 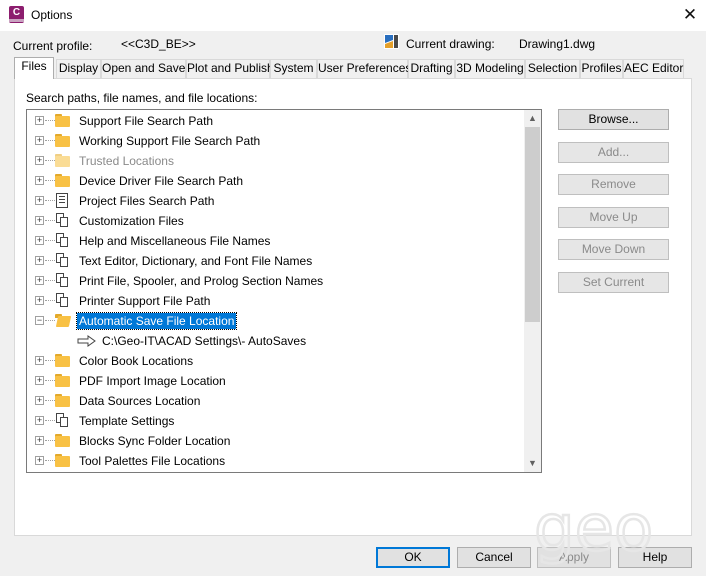 What do you see at coordinates (690, 15) in the screenshot?
I see `close-icon: ✕` at bounding box center [690, 15].